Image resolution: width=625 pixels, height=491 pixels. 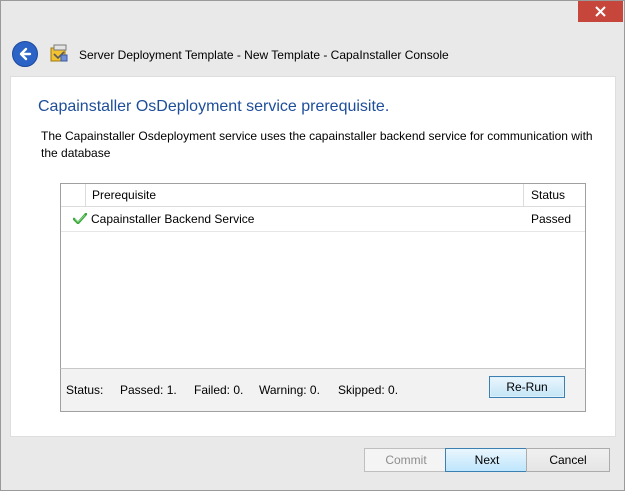 I want to click on failed-count: Failed: 0., so click(x=219, y=390).